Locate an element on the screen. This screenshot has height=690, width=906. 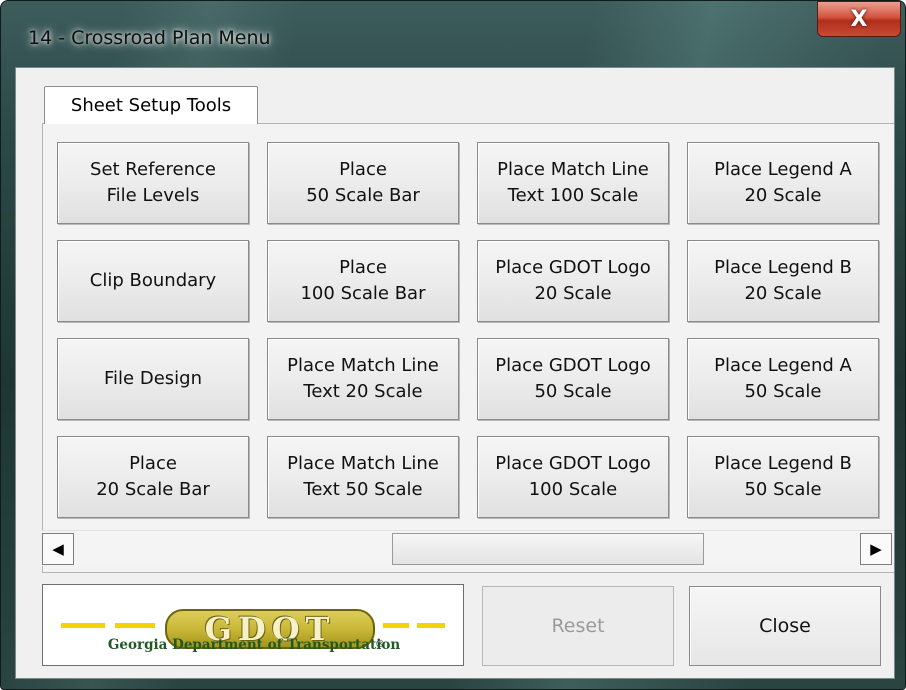
place-match-line-text-100-scale-button: Place Match Line Text 100 Scale is located at coordinates (573, 183).